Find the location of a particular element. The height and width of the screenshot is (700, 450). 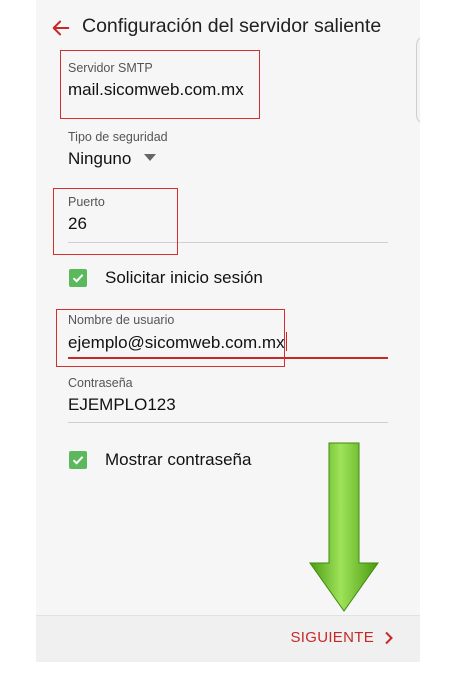

app-header: Configuración del servidor saliente is located at coordinates (228, 28).